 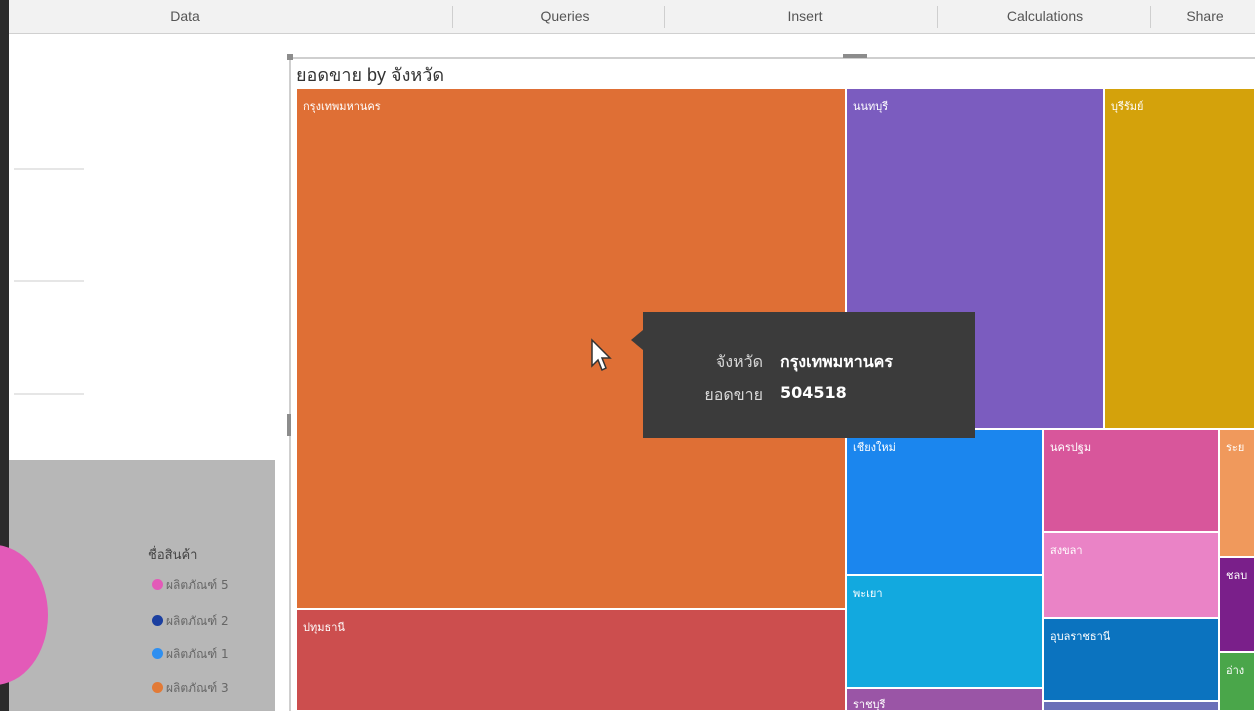 I want to click on tab-calculations: Calculations, so click(x=1045, y=16).